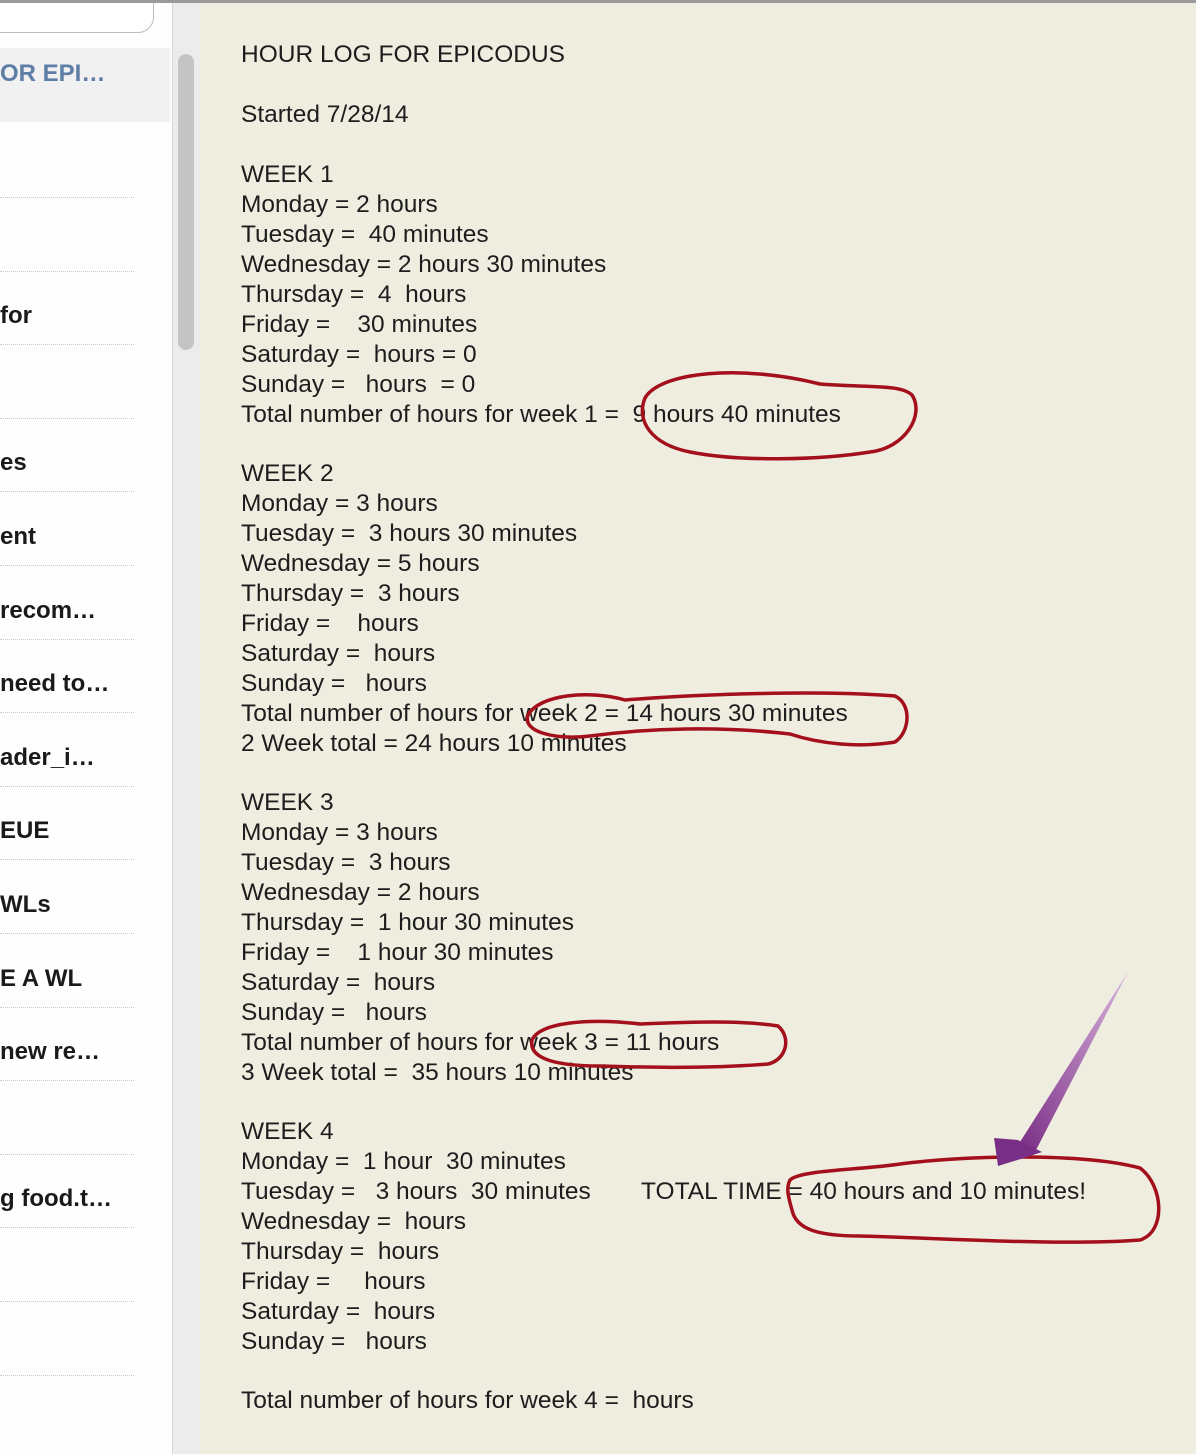 The image size is (1196, 1454). I want to click on sidebar-scrollbar-thumb, so click(186, 202).